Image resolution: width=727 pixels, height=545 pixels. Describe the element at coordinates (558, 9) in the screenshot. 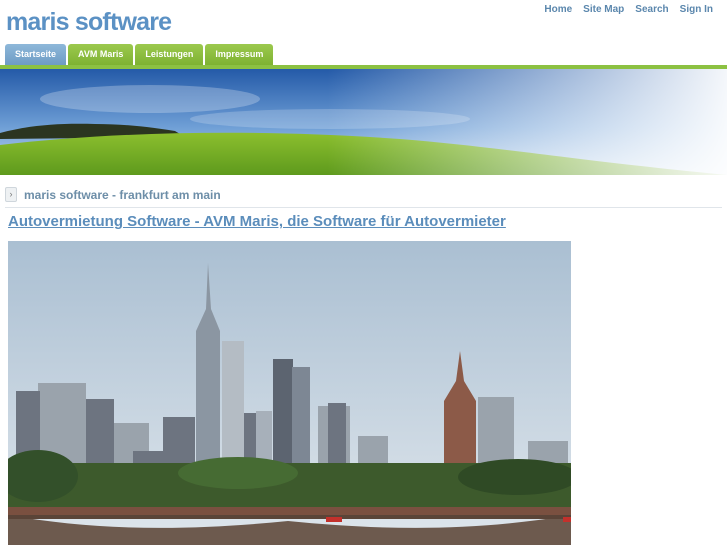

I see `home-link: Home` at that location.